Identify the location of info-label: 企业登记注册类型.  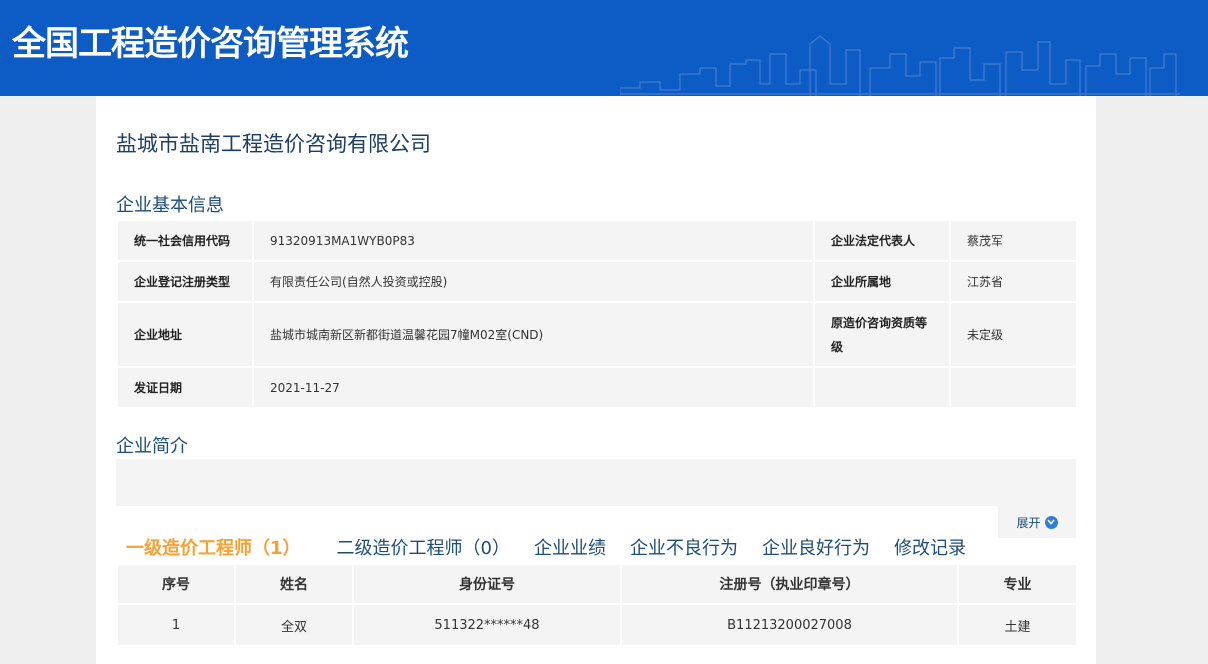
(185, 281).